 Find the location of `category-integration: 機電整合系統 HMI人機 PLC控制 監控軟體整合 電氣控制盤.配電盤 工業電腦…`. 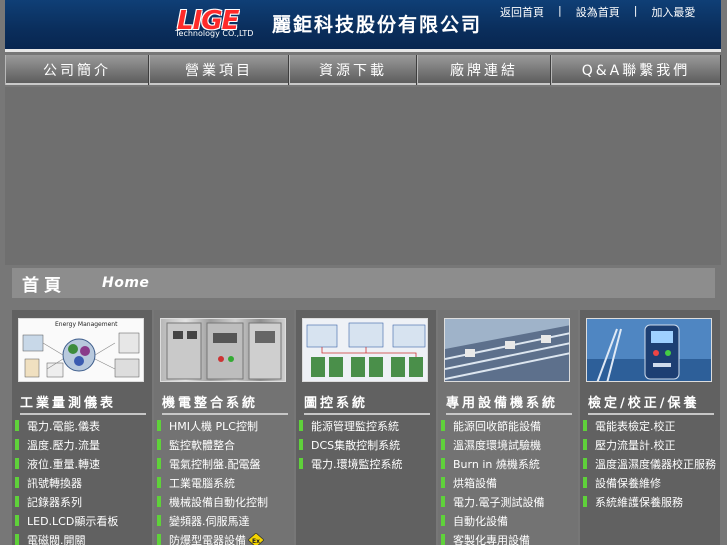

category-integration: 機電整合系統 HMI人機 PLC控制 監控軟體整合 電氣控制盤.配電盤 工業電腦… is located at coordinates (224, 427).